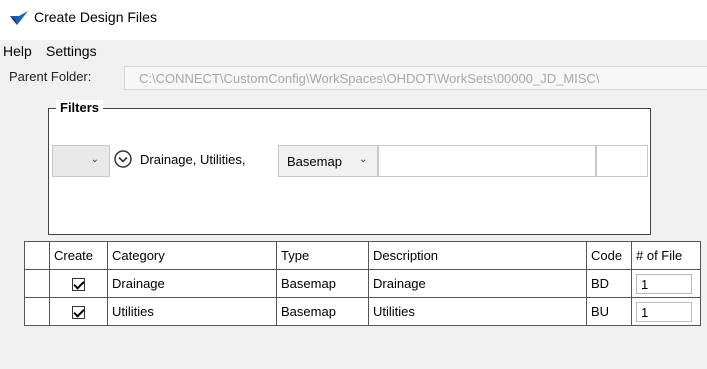 This screenshot has height=369, width=707. Describe the element at coordinates (192, 255) in the screenshot. I see `col-category: Category` at that location.